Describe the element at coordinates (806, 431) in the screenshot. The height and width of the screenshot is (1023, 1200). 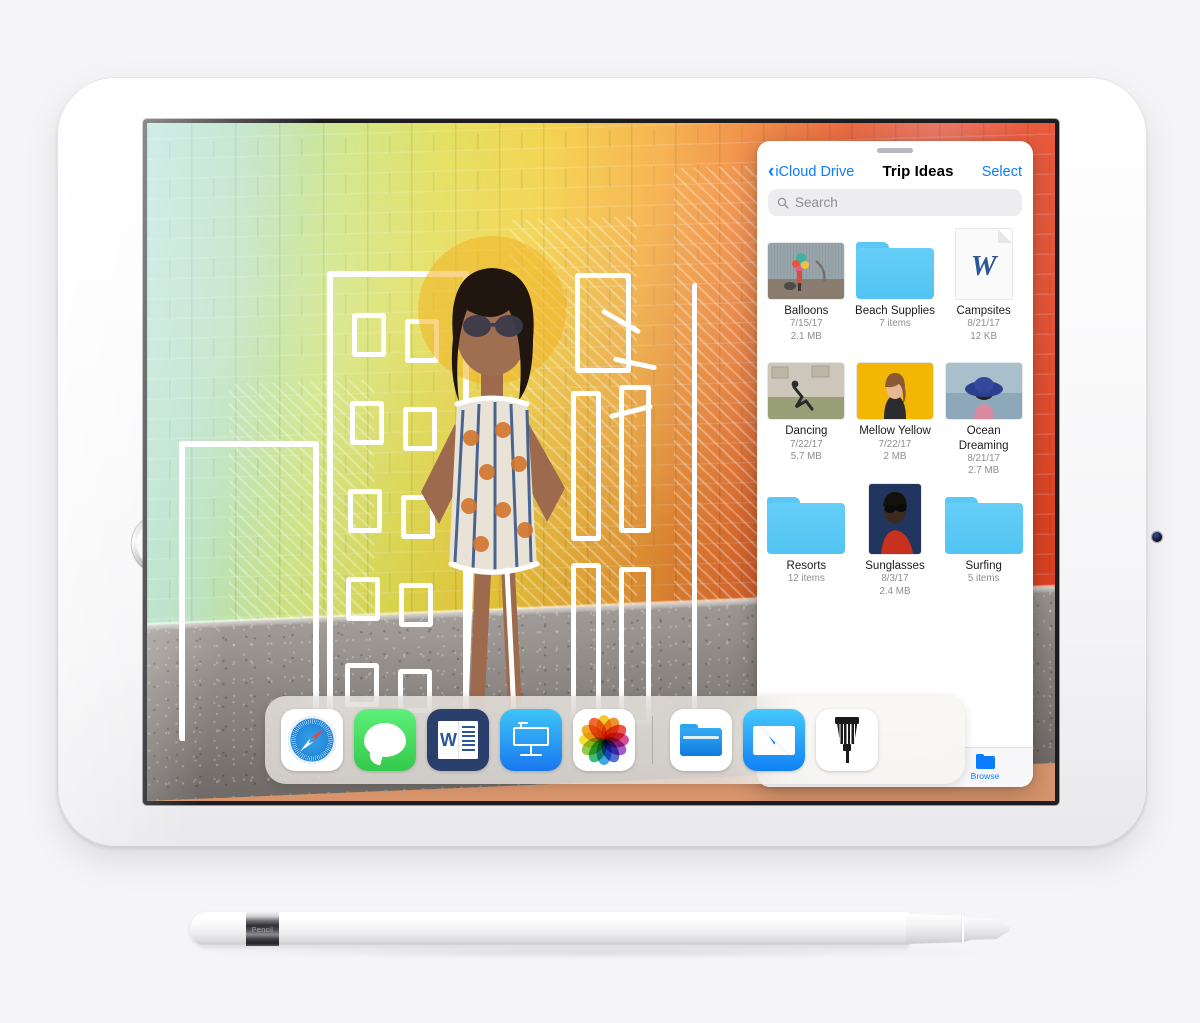
I see `file-name: Dancing` at that location.